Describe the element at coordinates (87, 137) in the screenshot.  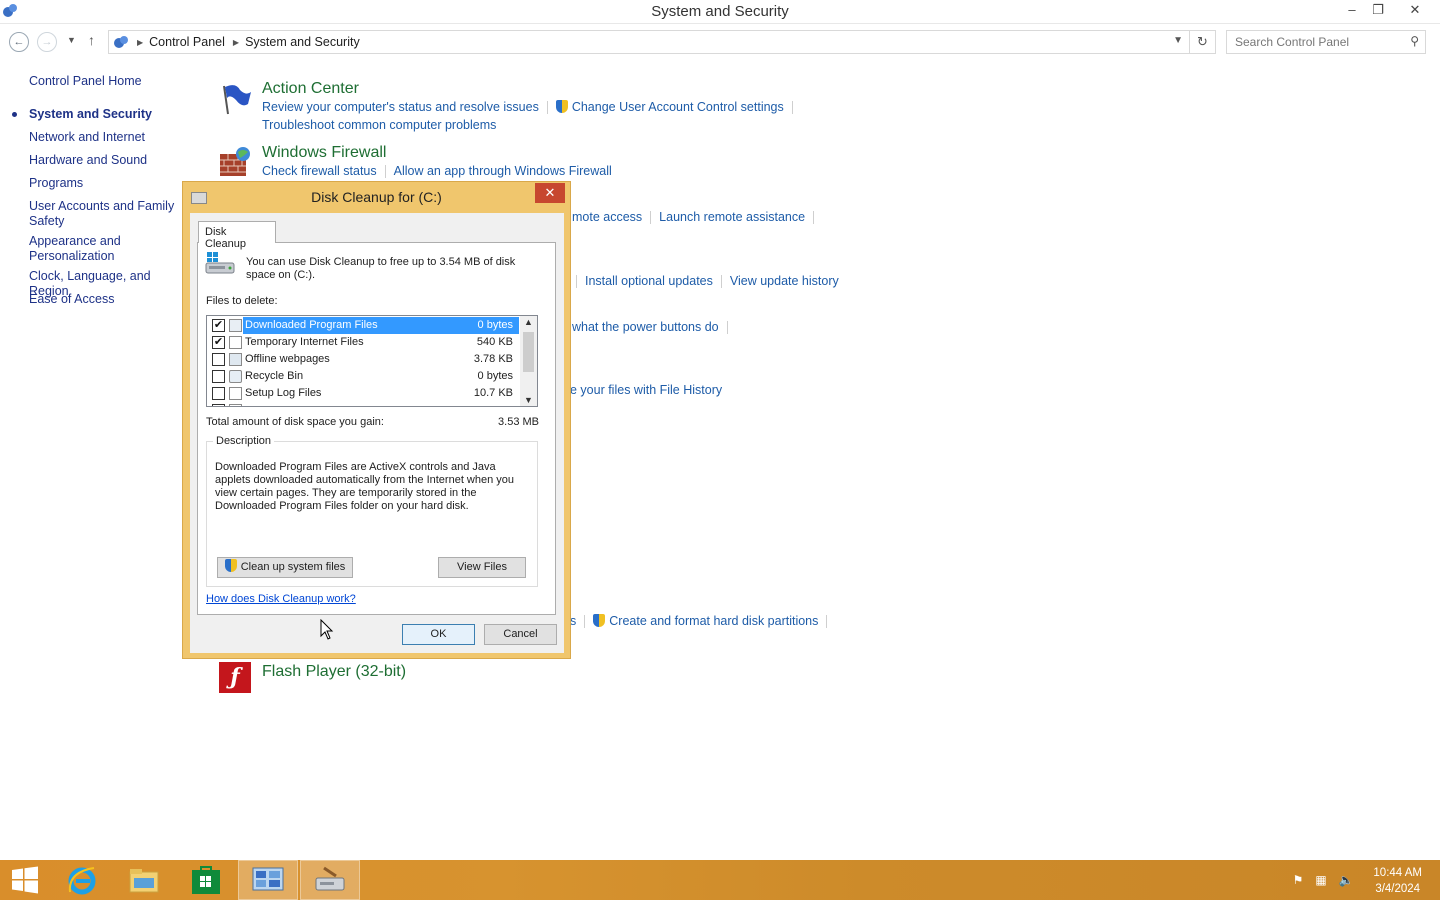
I see `nav-network-internet: Network and Internet` at that location.